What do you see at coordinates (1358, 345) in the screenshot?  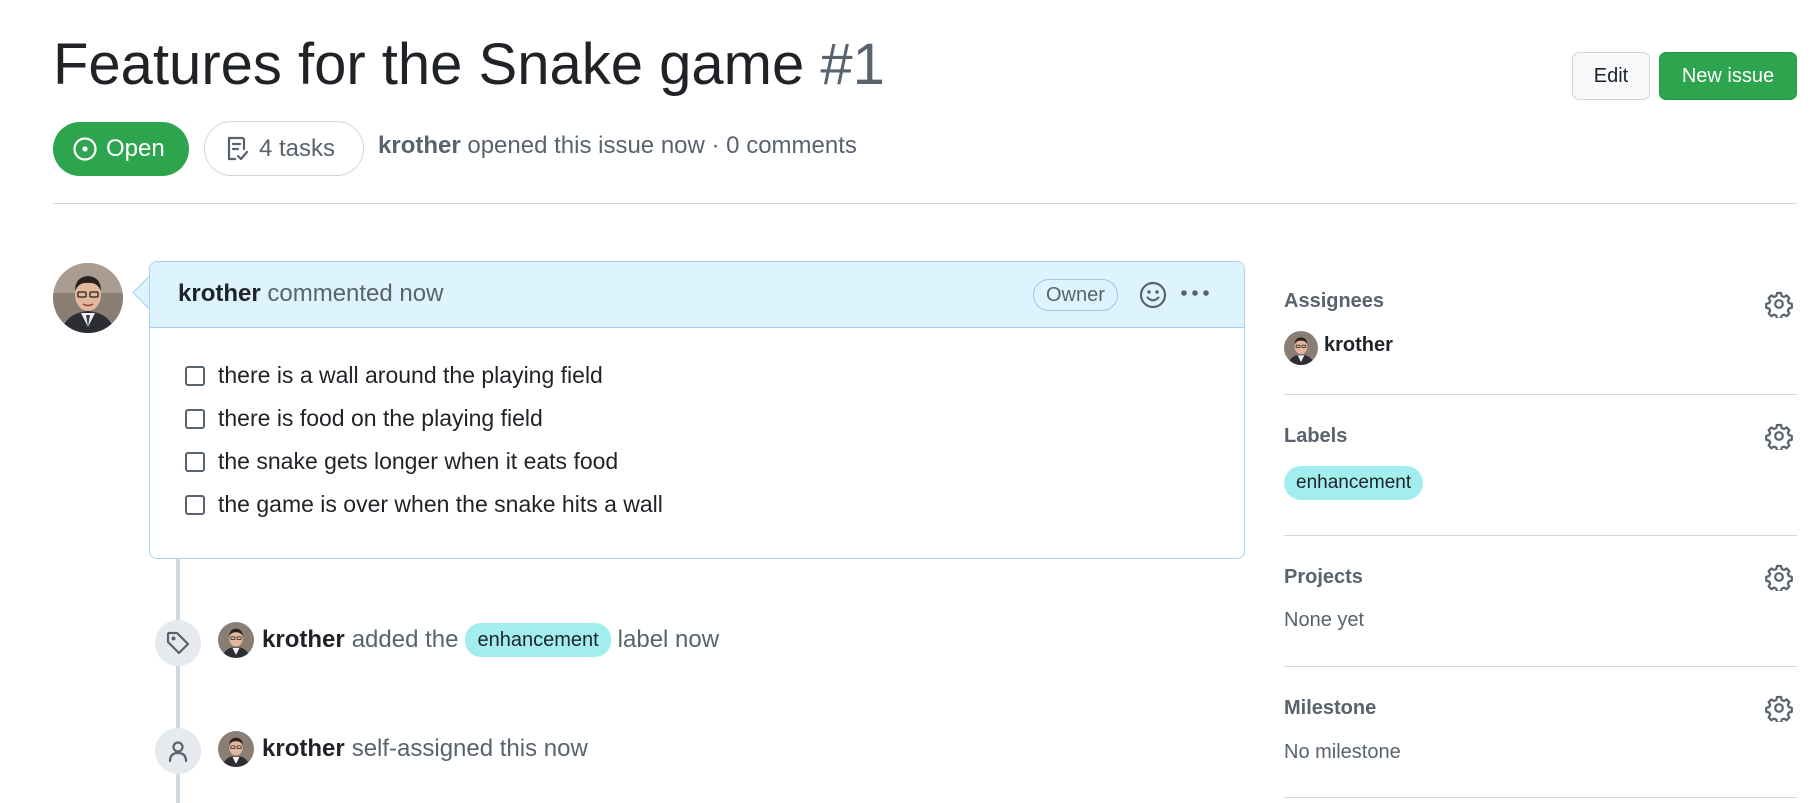 I see `assignee-name-link: krother` at bounding box center [1358, 345].